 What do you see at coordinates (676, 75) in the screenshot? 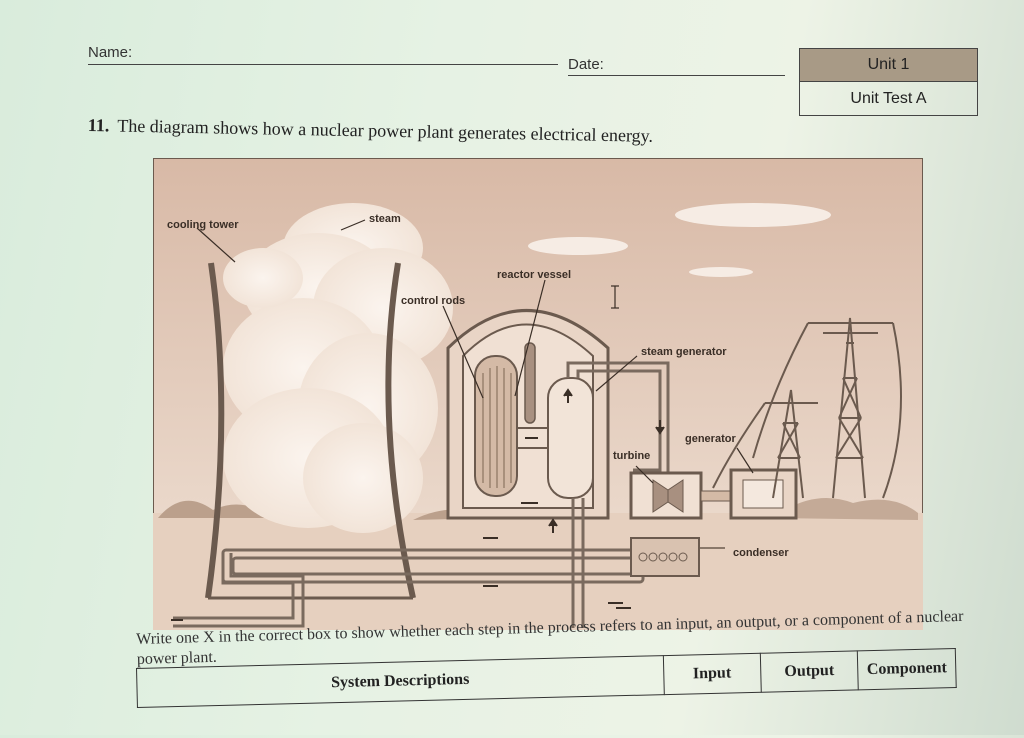
I see `date-line` at bounding box center [676, 75].